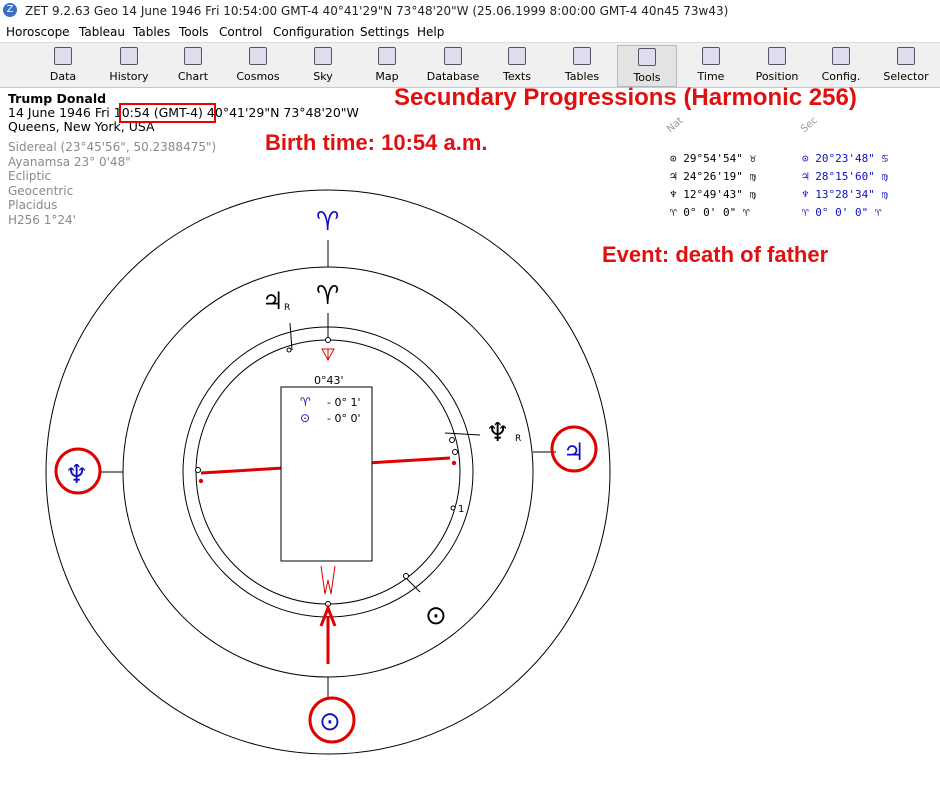  I want to click on outer-jupiter-icon: ♃, so click(574, 452).